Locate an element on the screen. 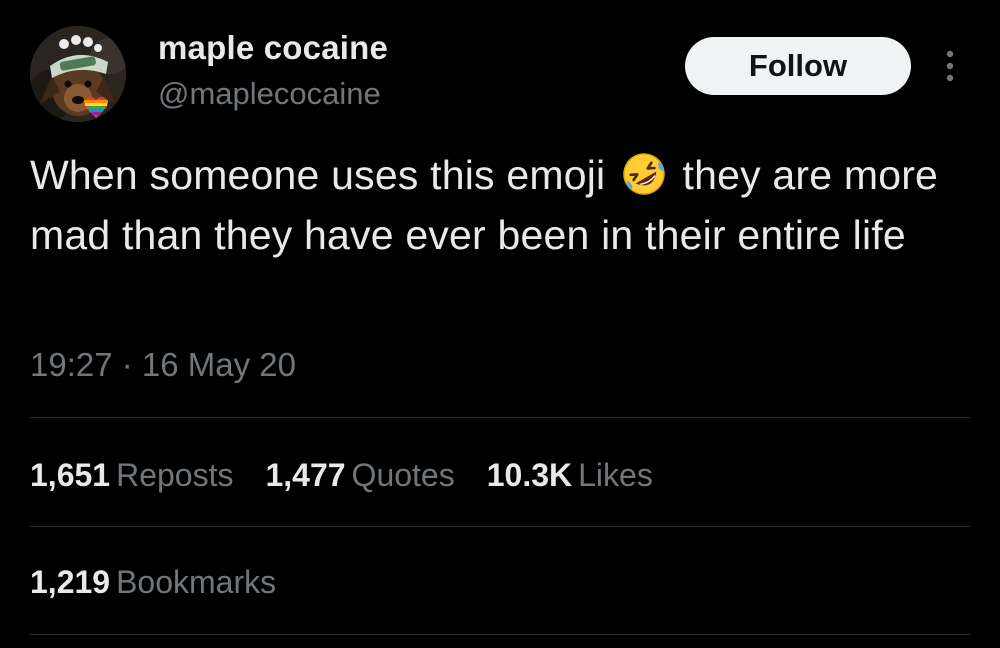  reposts-stat: 1,651 Reposts is located at coordinates (131, 475).